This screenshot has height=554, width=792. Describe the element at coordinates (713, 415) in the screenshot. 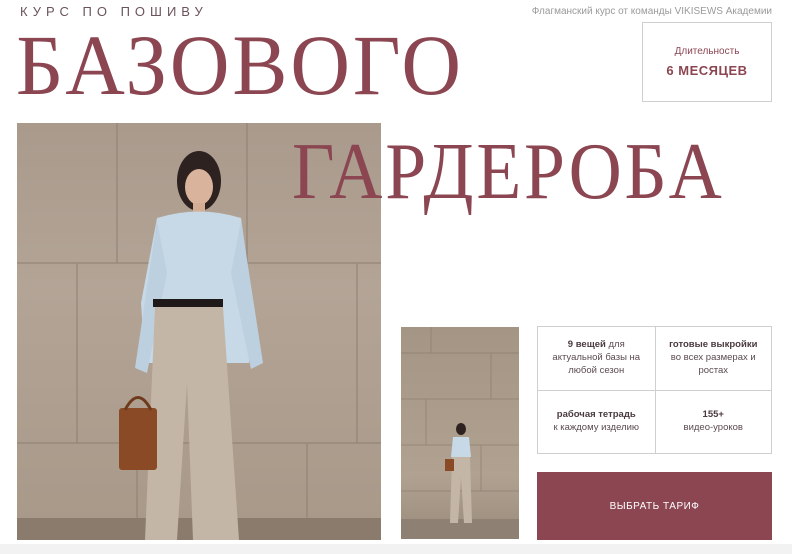

I see `feature-video-lessons-bold: 155+` at that location.